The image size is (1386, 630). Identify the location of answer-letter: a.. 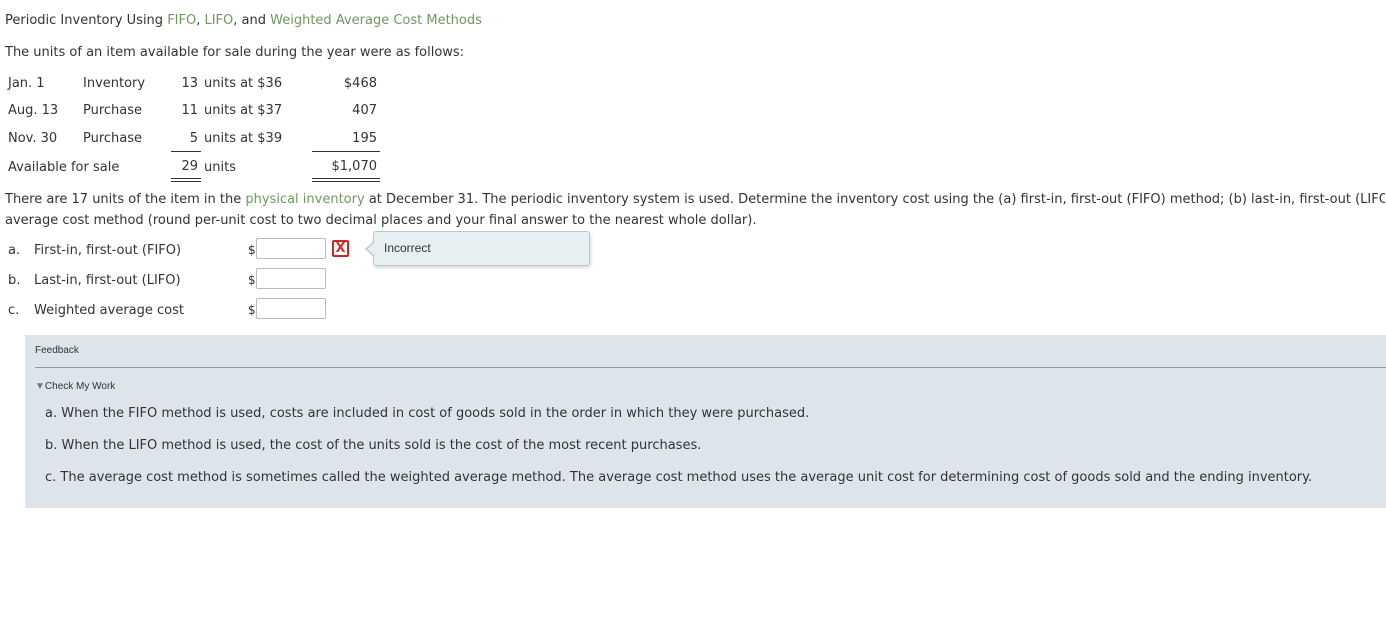
(14, 250).